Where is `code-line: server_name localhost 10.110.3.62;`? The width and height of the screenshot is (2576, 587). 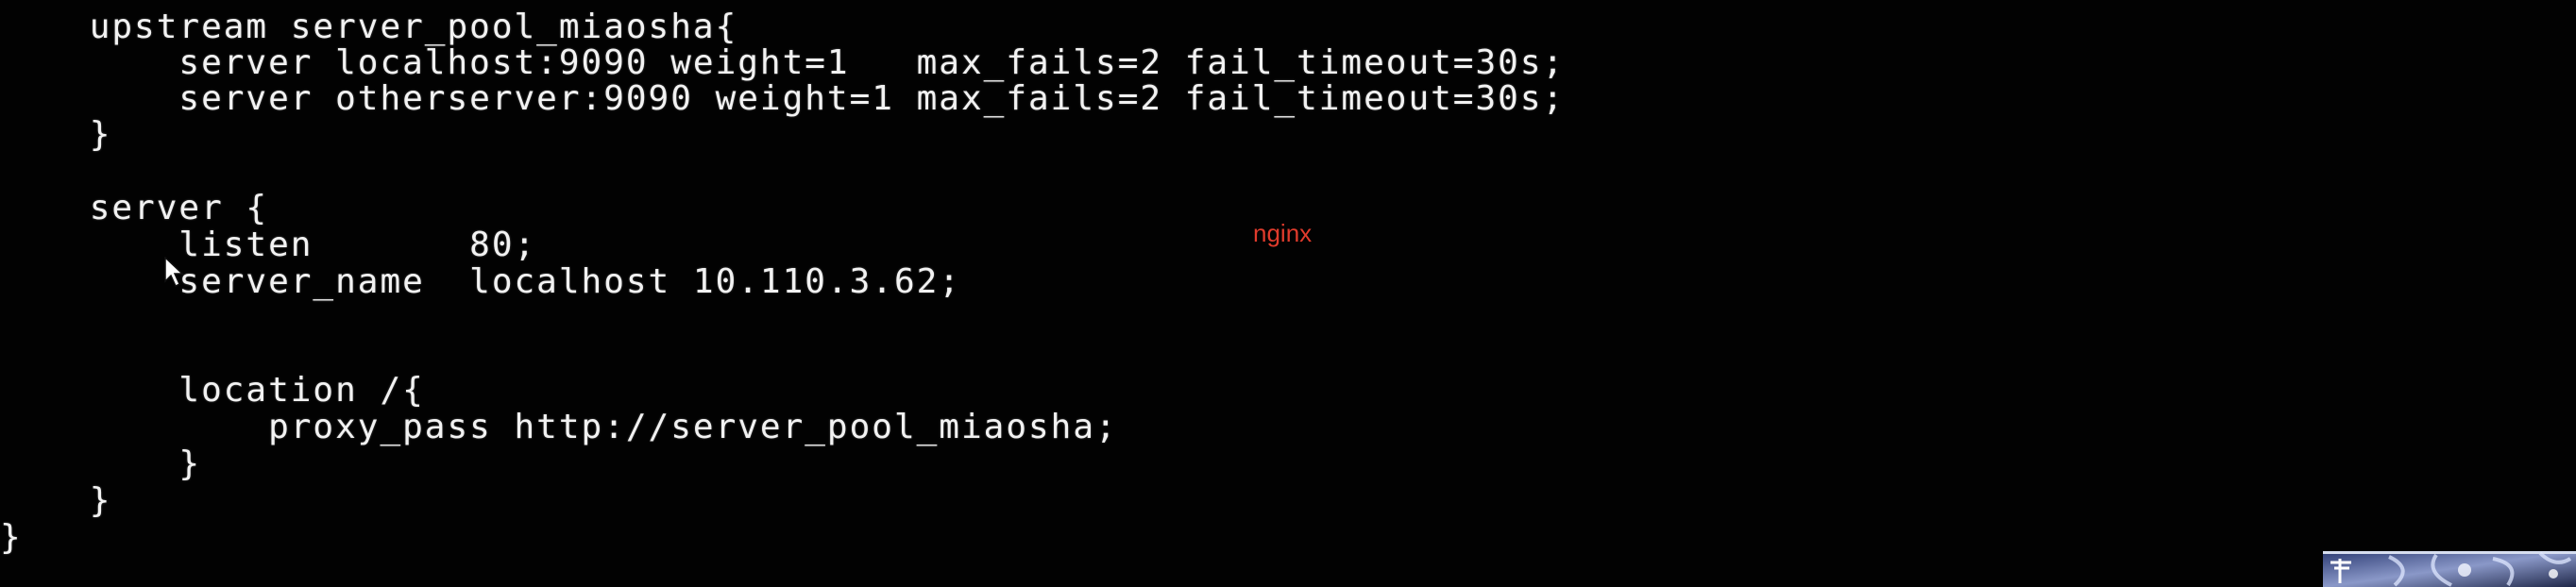
code-line: server_name localhost 10.110.3.62; is located at coordinates (480, 281).